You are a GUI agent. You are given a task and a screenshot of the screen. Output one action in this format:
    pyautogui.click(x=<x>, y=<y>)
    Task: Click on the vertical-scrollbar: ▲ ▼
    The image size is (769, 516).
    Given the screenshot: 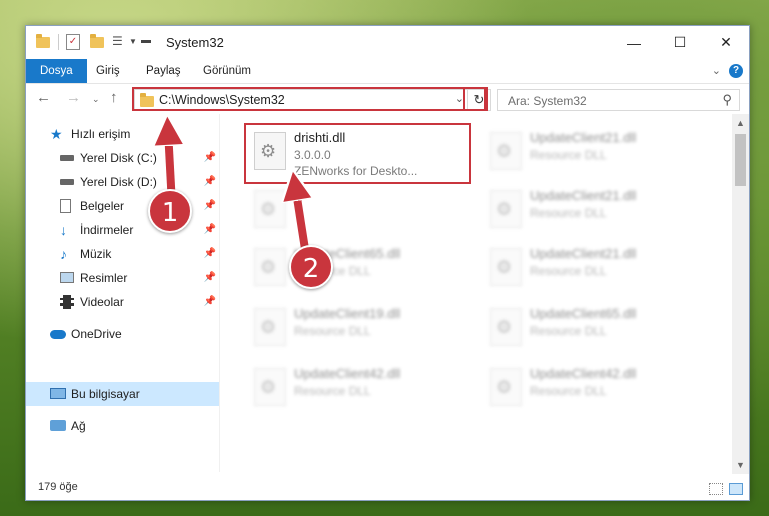 What is the action you would take?
    pyautogui.click(x=740, y=294)
    